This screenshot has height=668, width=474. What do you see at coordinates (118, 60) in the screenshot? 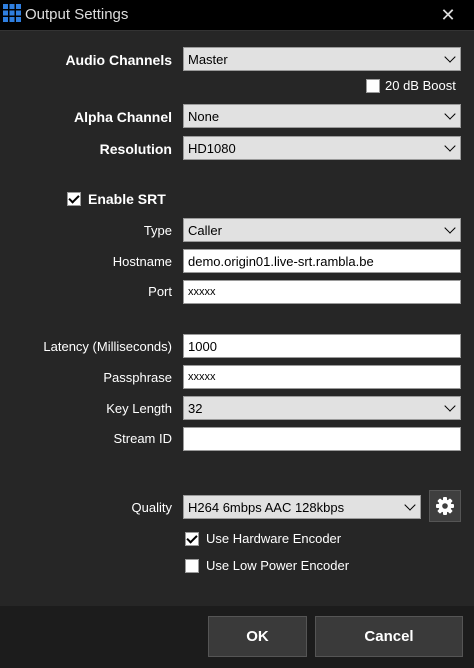
I see `audio-channels-label: Audio Channels` at bounding box center [118, 60].